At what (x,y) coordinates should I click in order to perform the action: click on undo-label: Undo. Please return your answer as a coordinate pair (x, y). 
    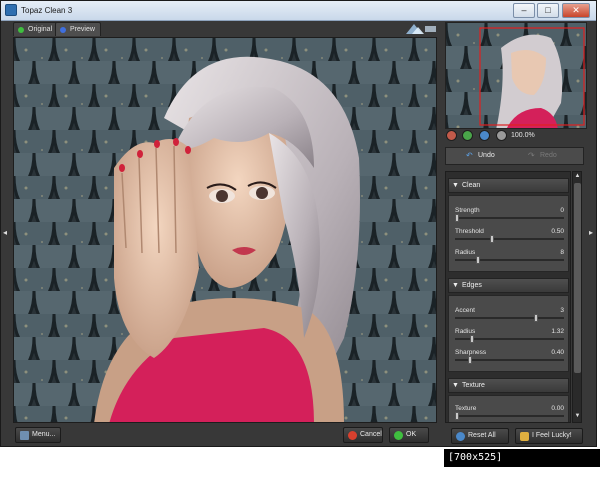
    Looking at the image, I should click on (486, 155).